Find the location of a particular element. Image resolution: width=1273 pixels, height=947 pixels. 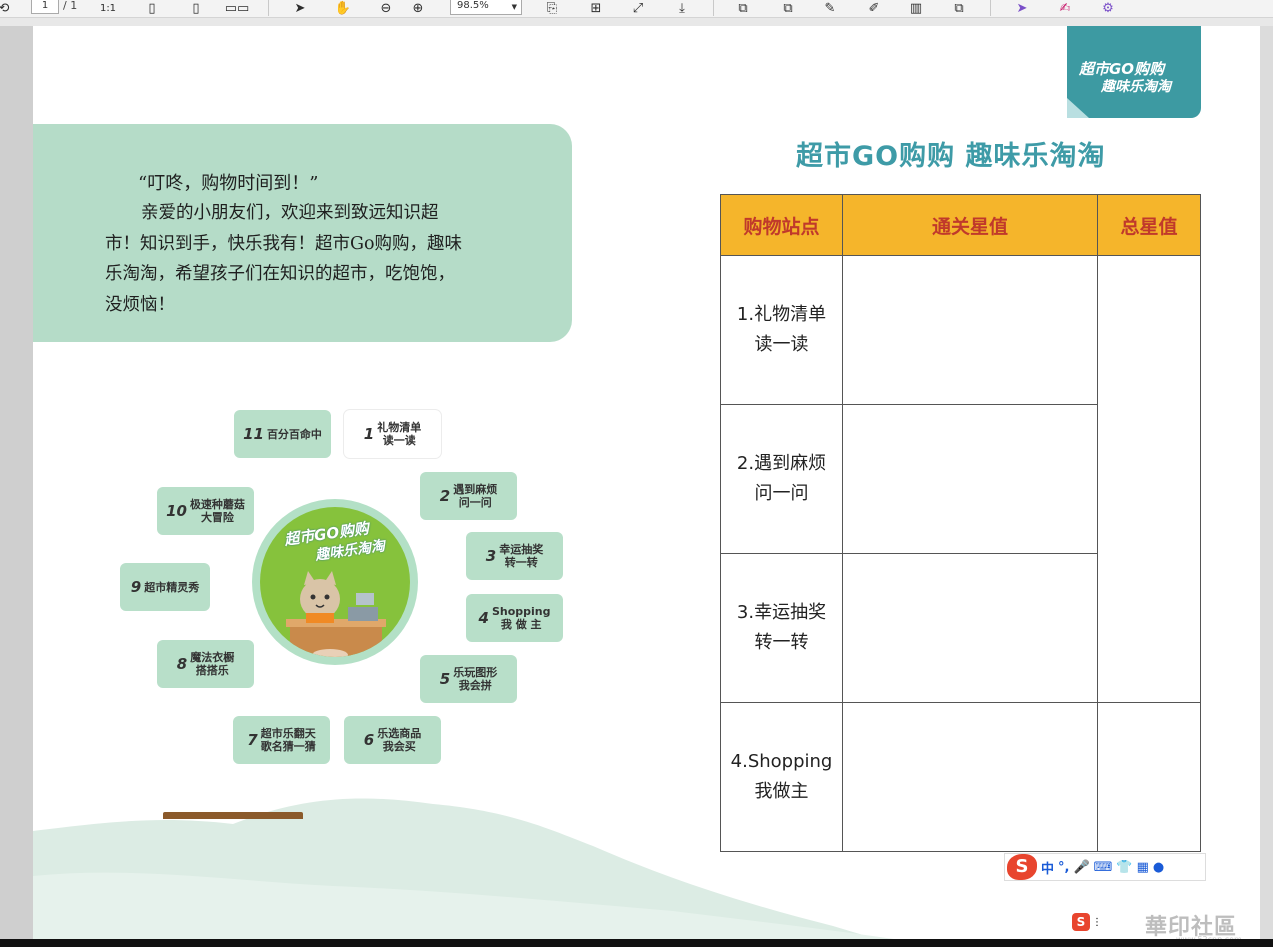

find-page-icon: ⧉ is located at coordinates (959, 8).